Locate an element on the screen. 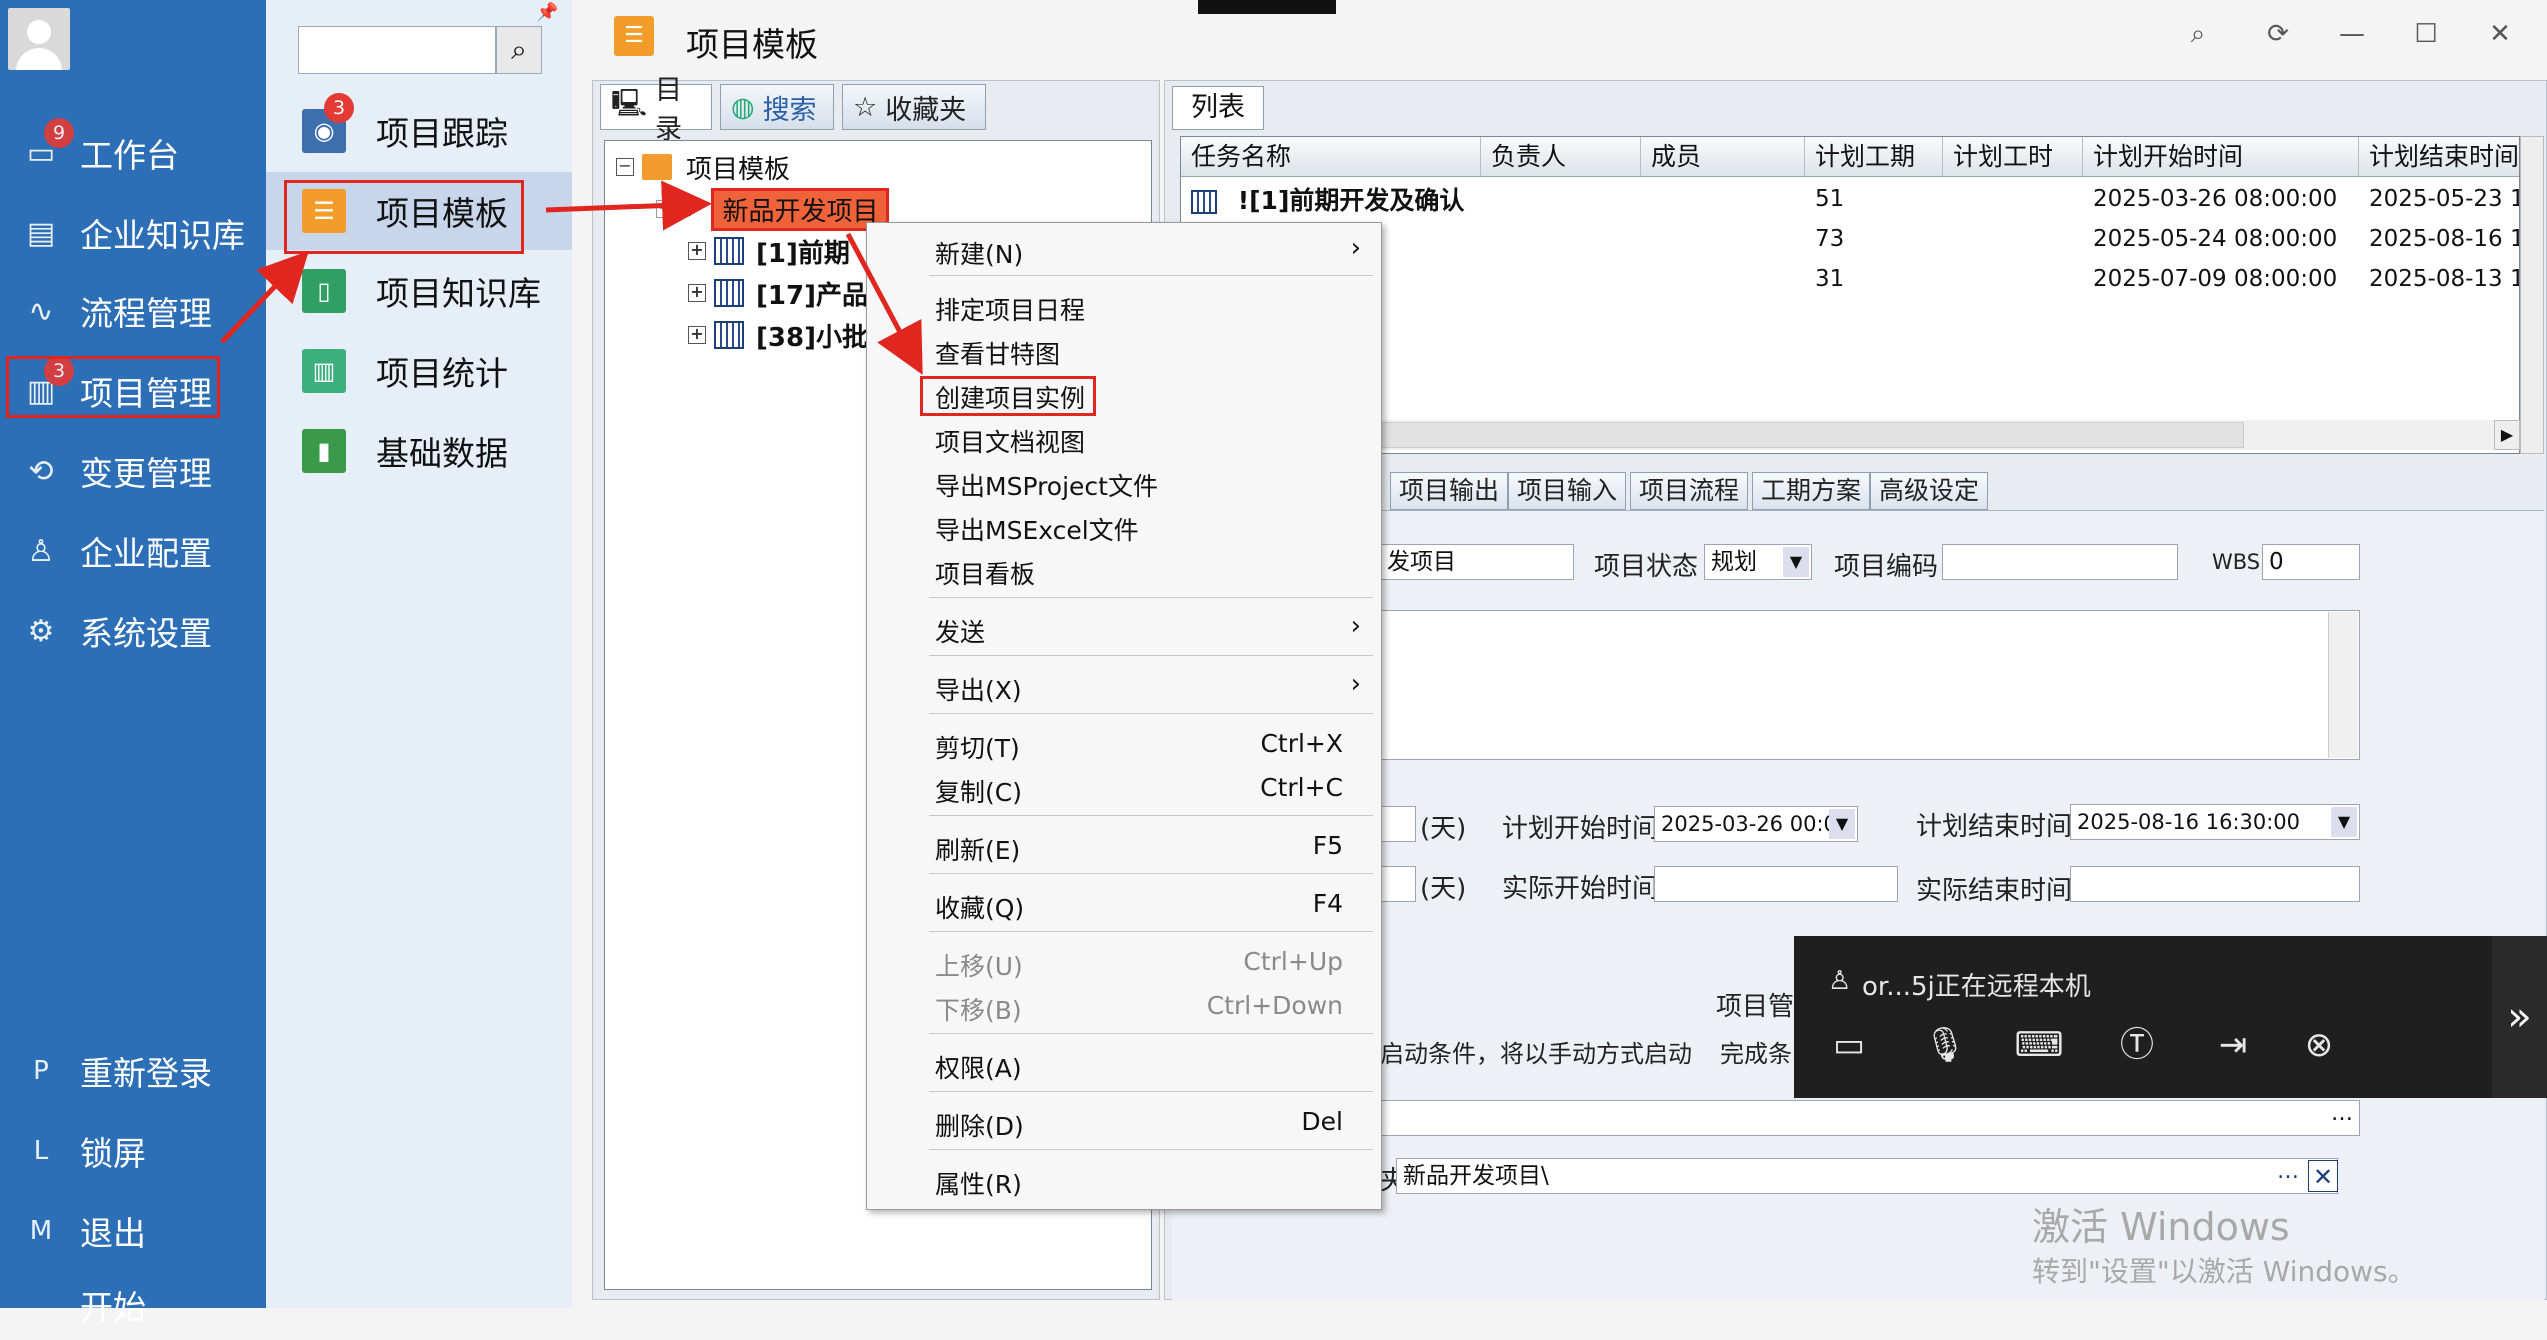 This screenshot has height=1340, width=2547. annotation-arrows is located at coordinates (571, 277).